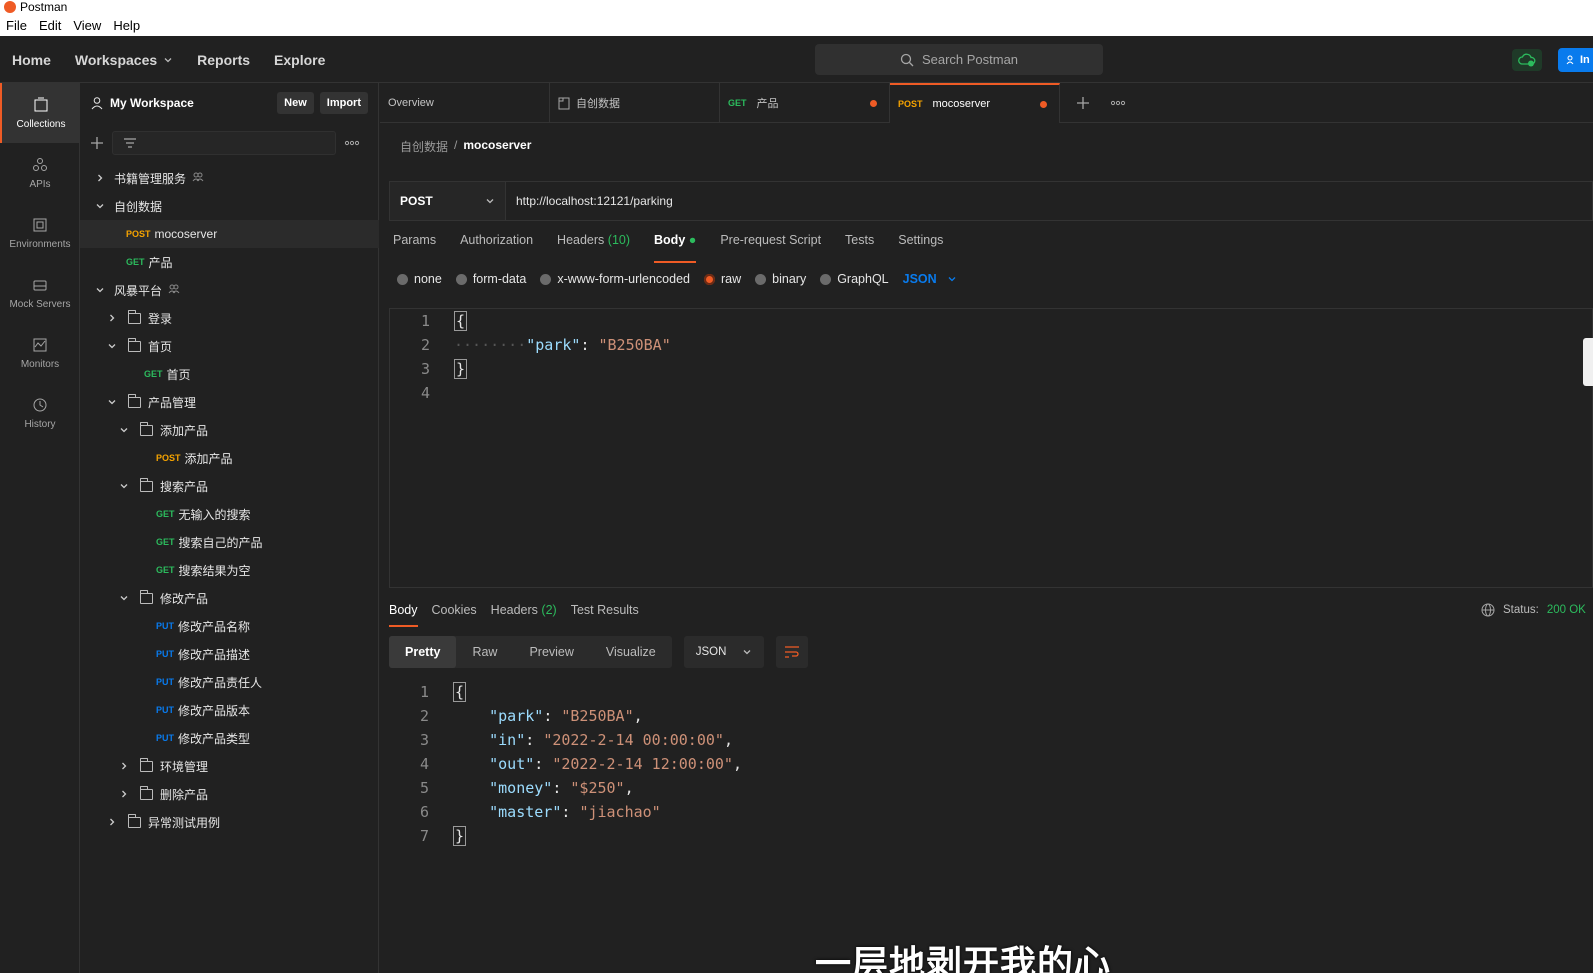  I want to click on tree-request-item: GET 首页, so click(229, 374).